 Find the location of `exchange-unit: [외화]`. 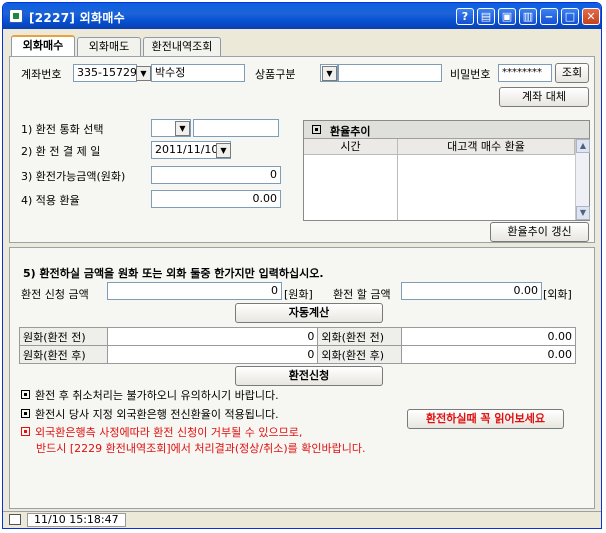

exchange-unit: [외화] is located at coordinates (557, 294).